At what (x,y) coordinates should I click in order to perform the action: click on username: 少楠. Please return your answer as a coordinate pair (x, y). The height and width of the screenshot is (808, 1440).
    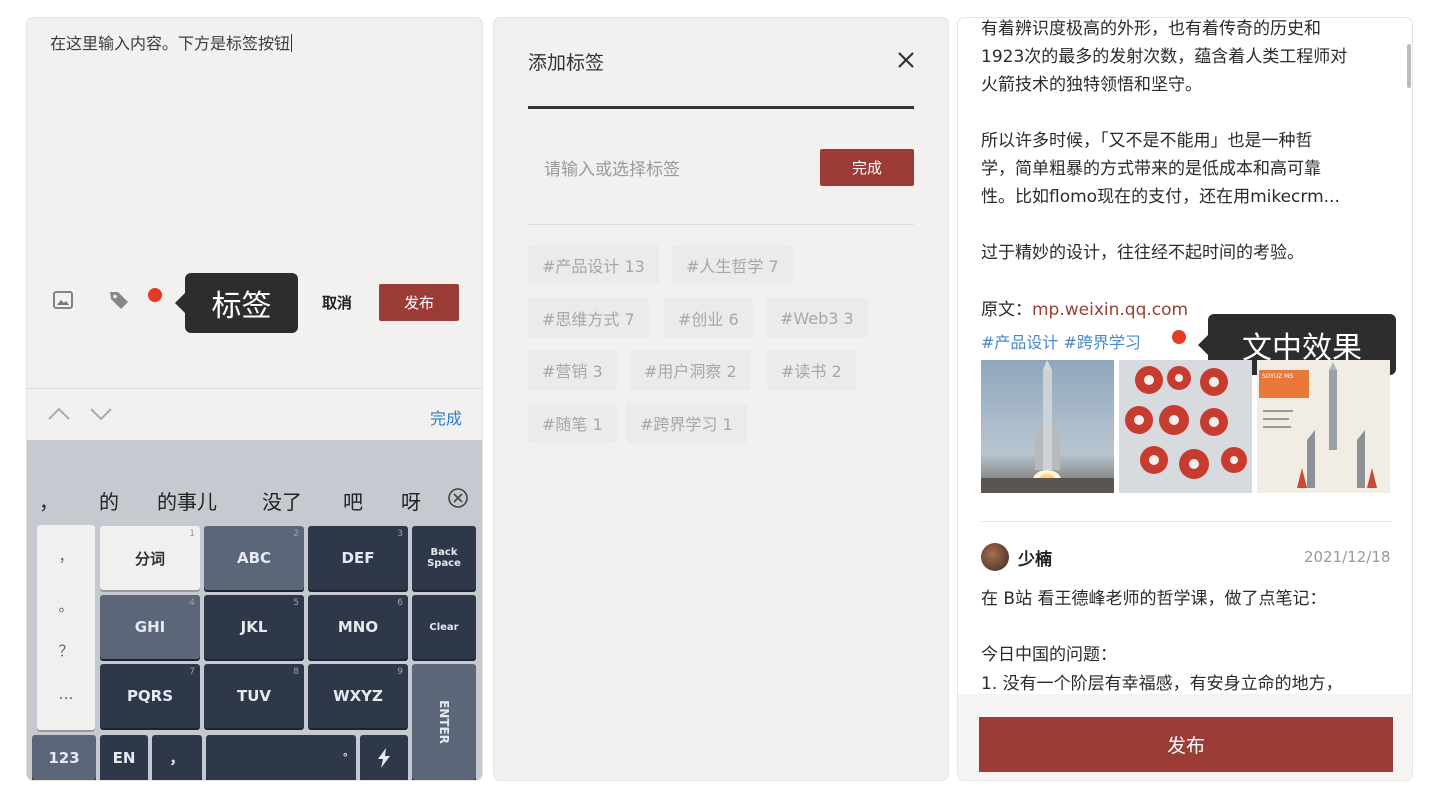
    Looking at the image, I should click on (1035, 557).